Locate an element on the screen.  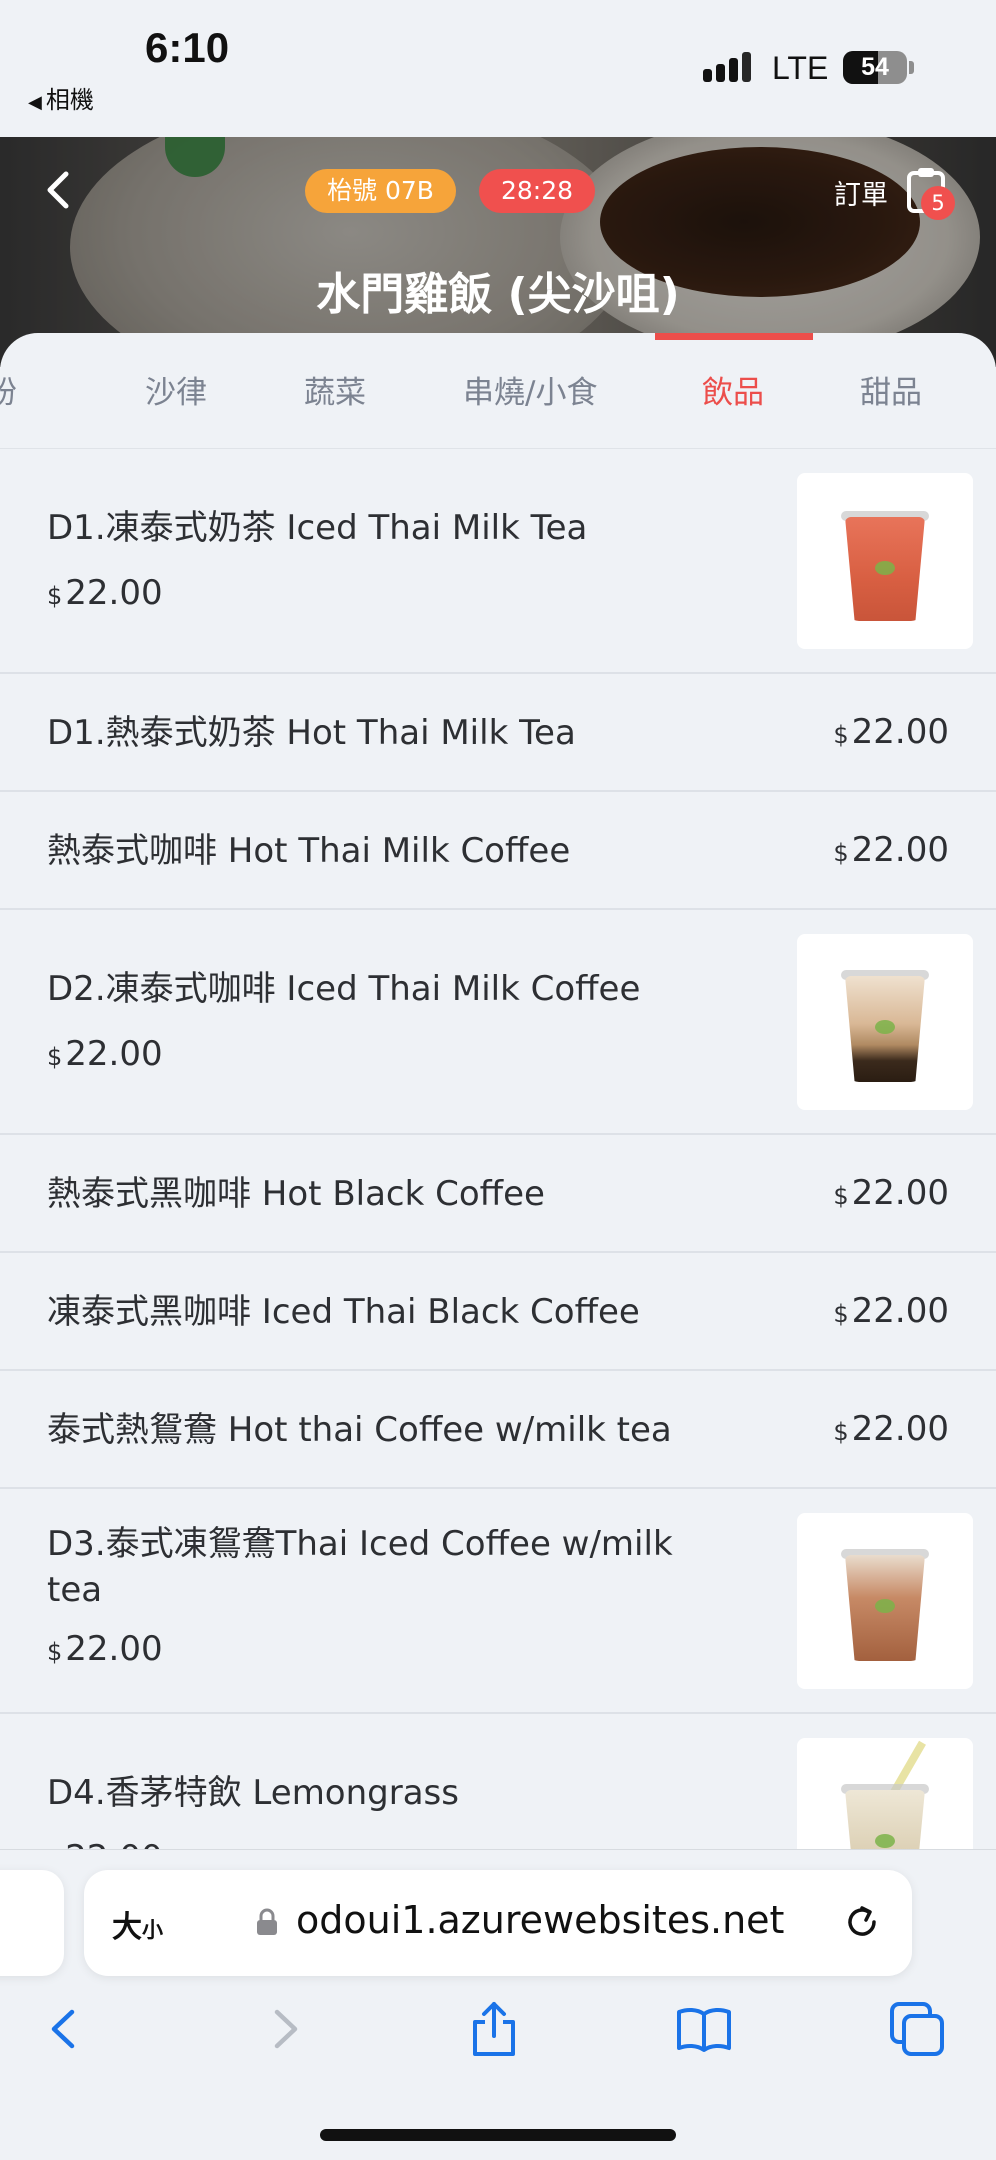
browser-toolbar: 大小 odoui1.azurewebsites.net is located at coordinates (498, 2004).